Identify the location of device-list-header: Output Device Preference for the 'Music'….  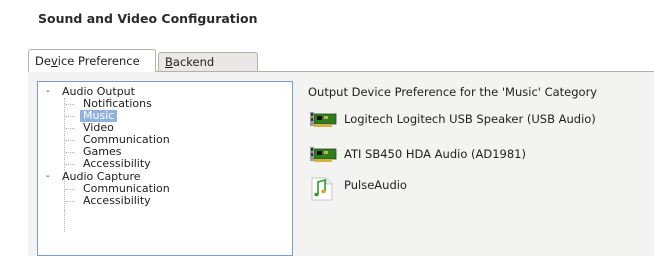
(453, 92).